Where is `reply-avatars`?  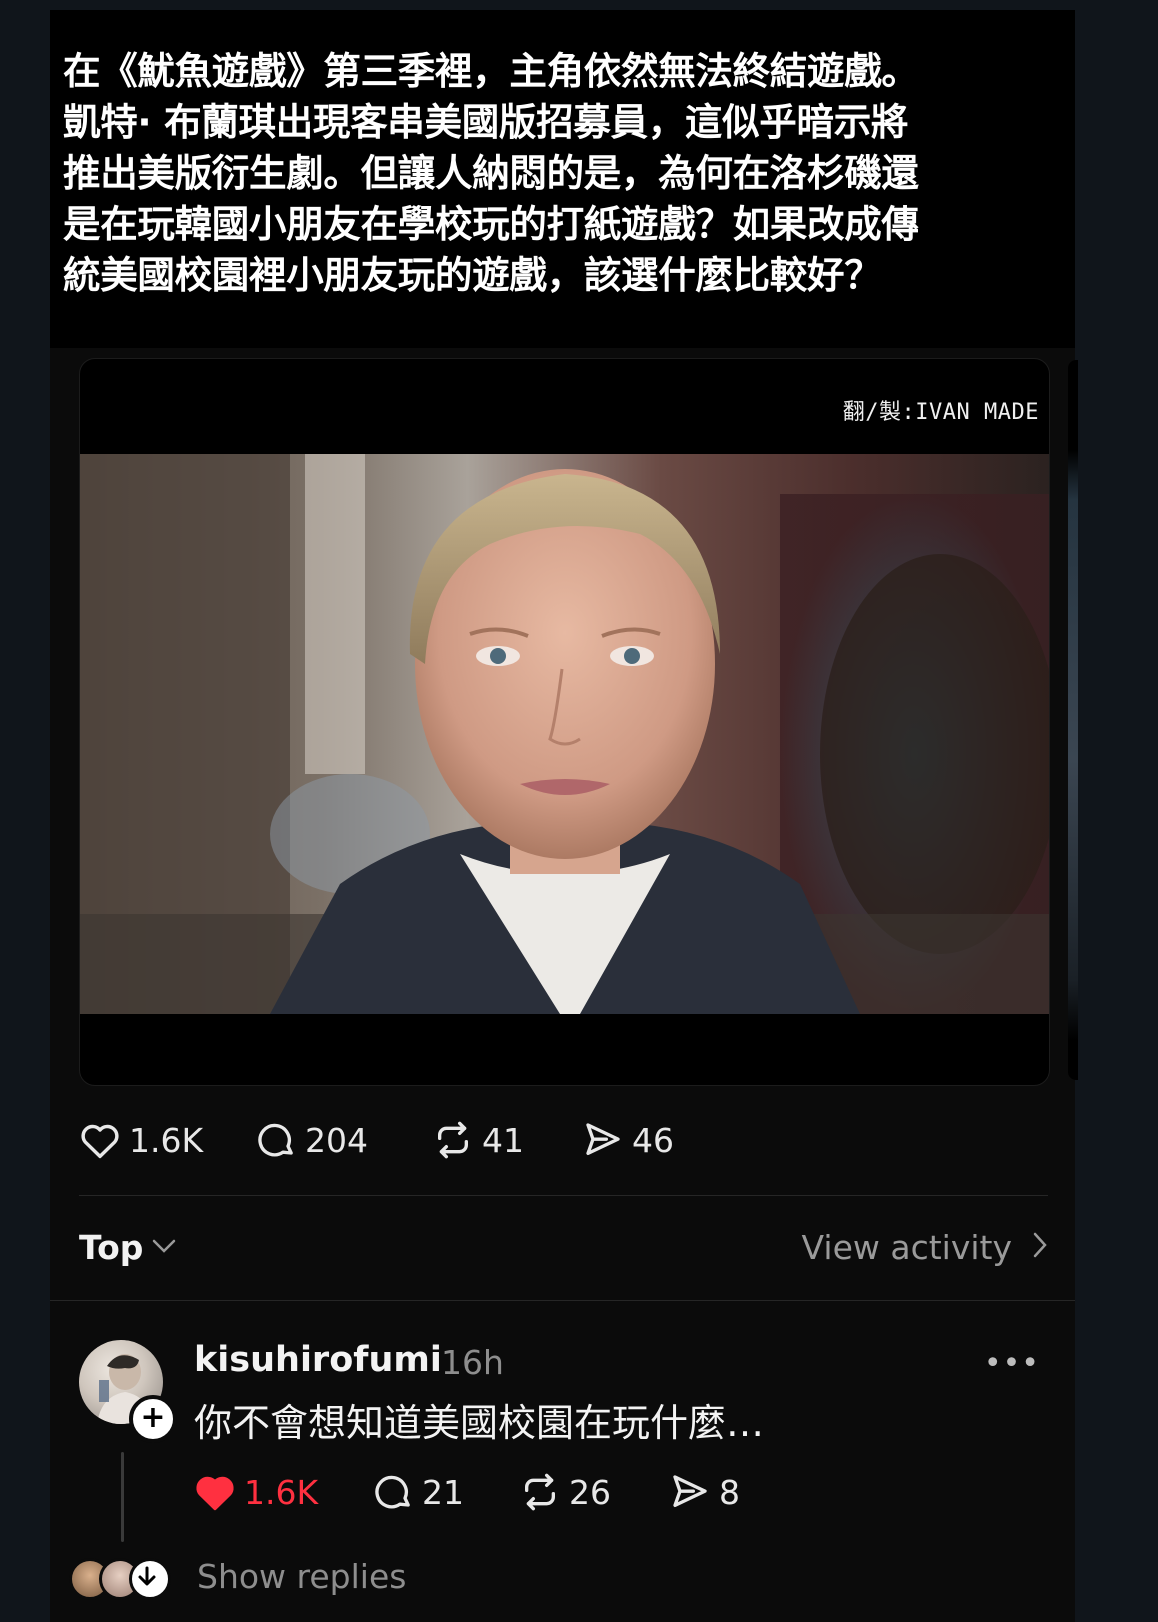
reply-avatars is located at coordinates (124, 1578).